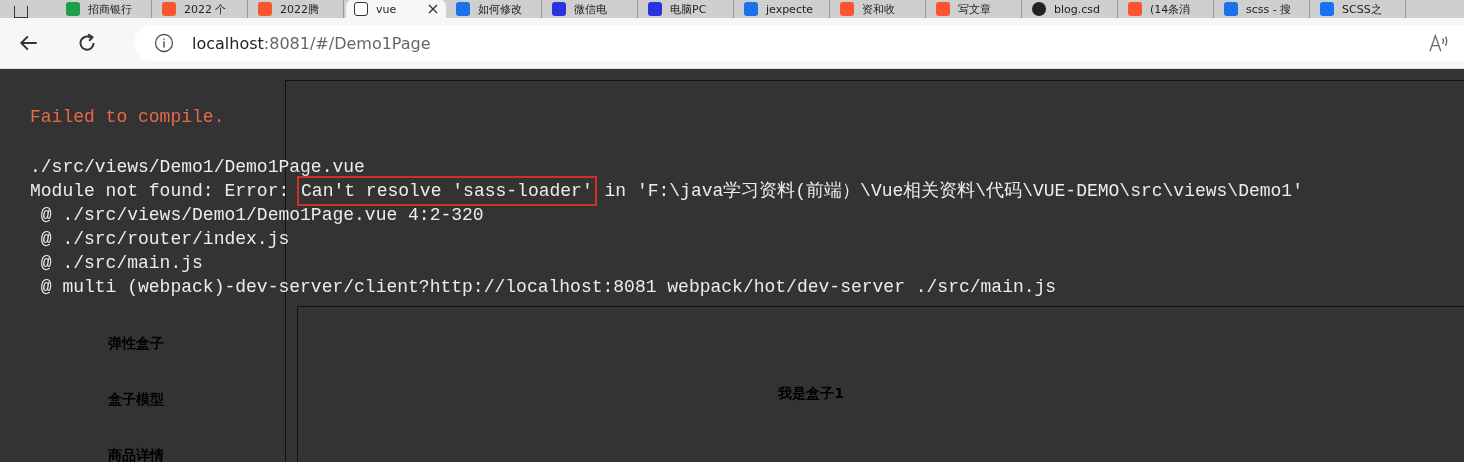  What do you see at coordinates (433, 9) in the screenshot?
I see `close-icon` at bounding box center [433, 9].